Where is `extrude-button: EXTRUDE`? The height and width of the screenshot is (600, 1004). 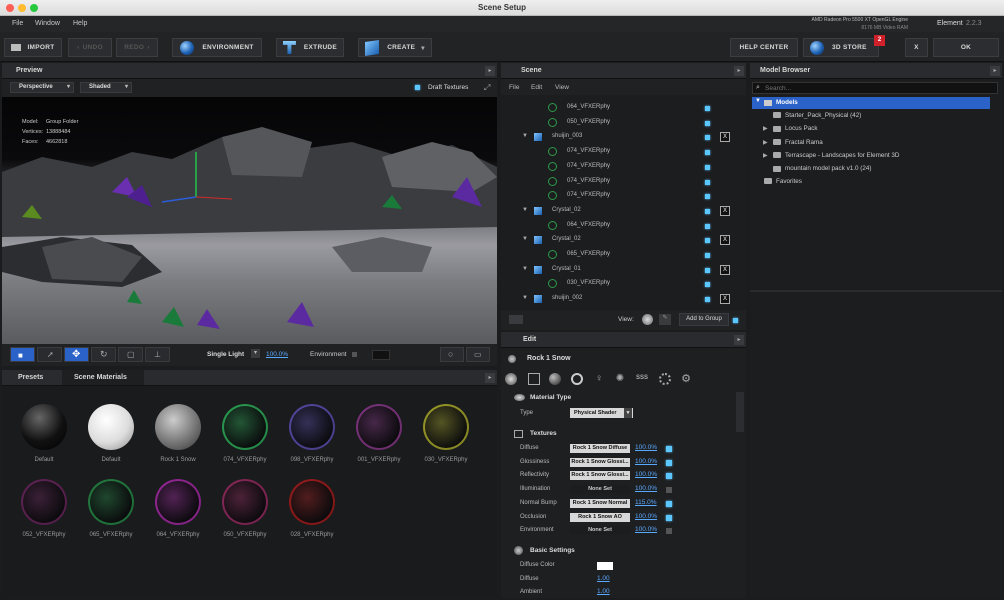
extrude-button: EXTRUDE is located at coordinates (310, 47).